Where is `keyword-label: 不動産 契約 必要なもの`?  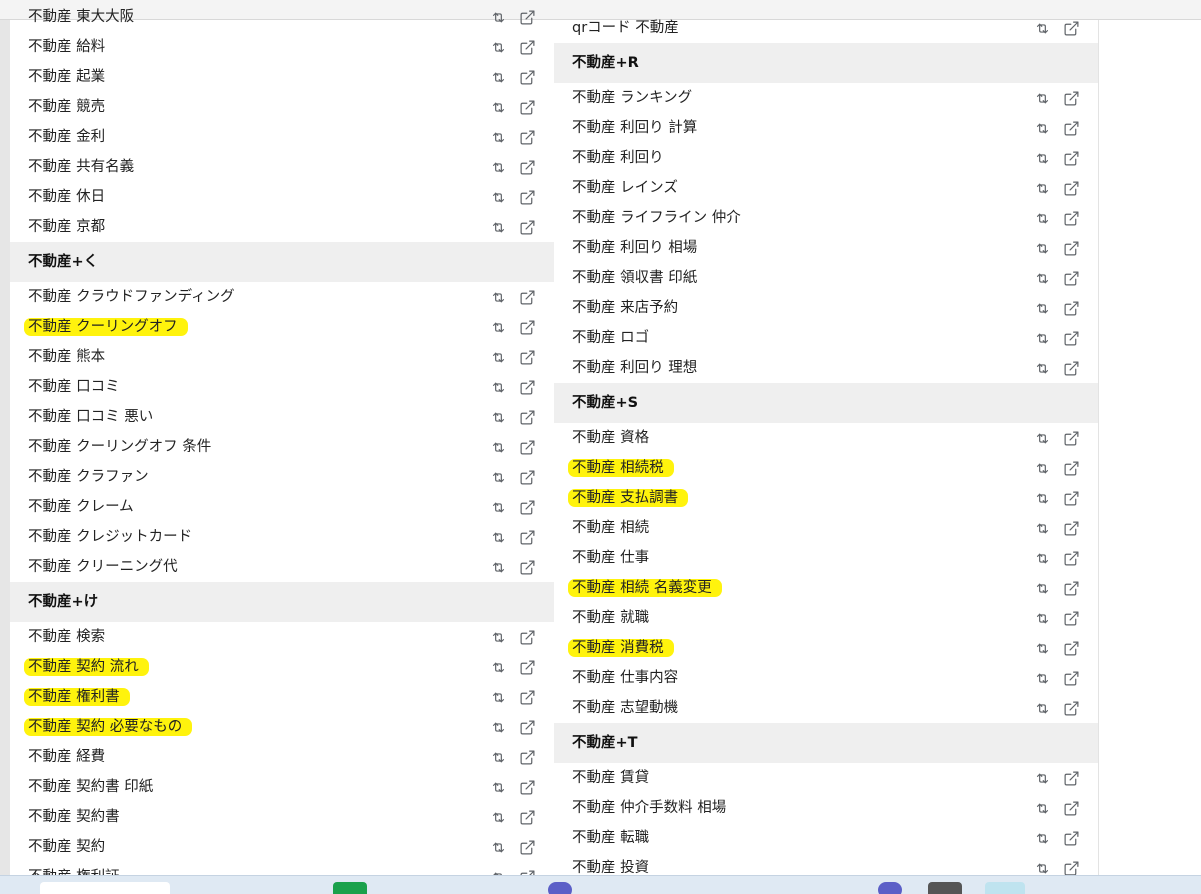 keyword-label: 不動産 契約 必要なもの is located at coordinates (105, 727).